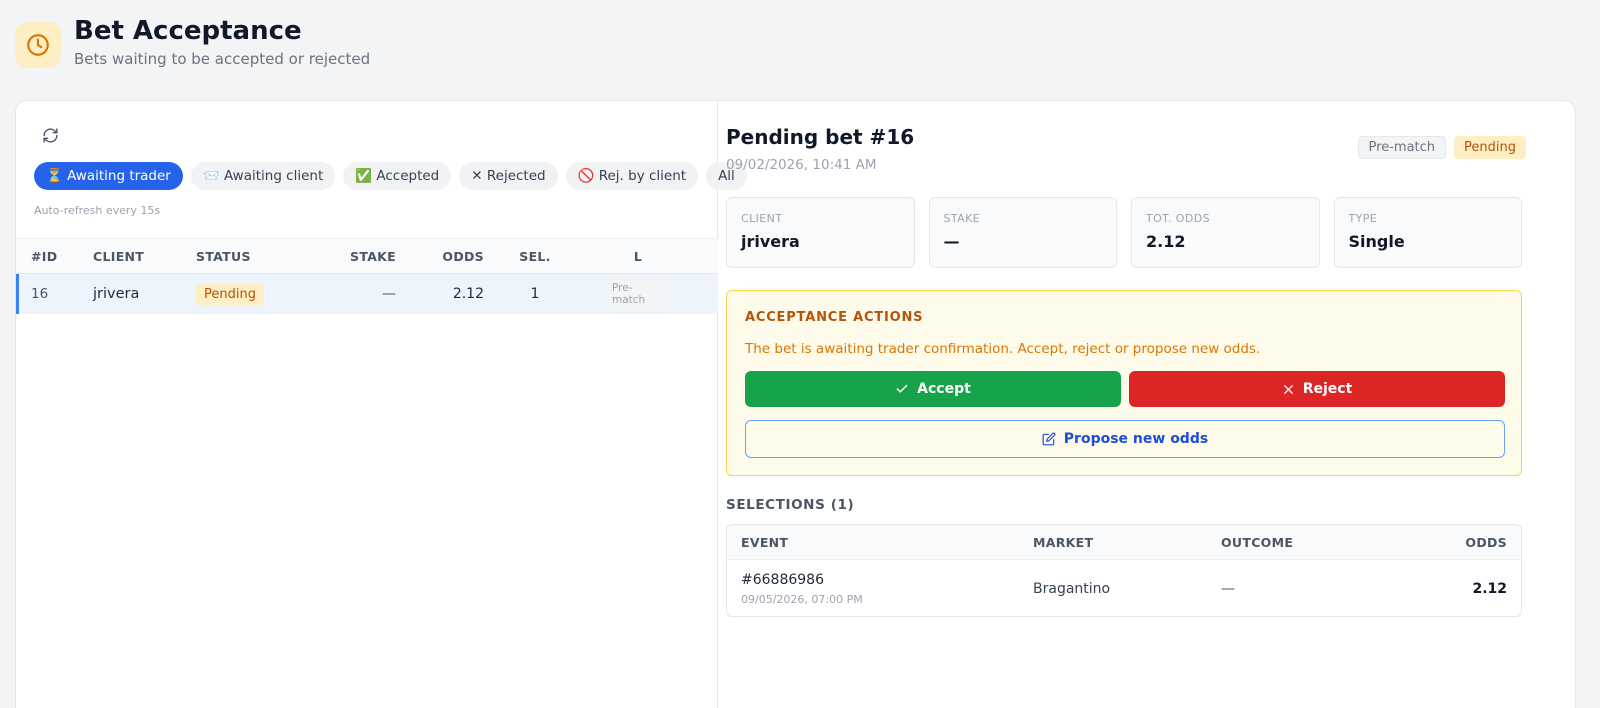 Image resolution: width=1600 pixels, height=708 pixels. I want to click on bet-odds: 2.12, so click(468, 294).